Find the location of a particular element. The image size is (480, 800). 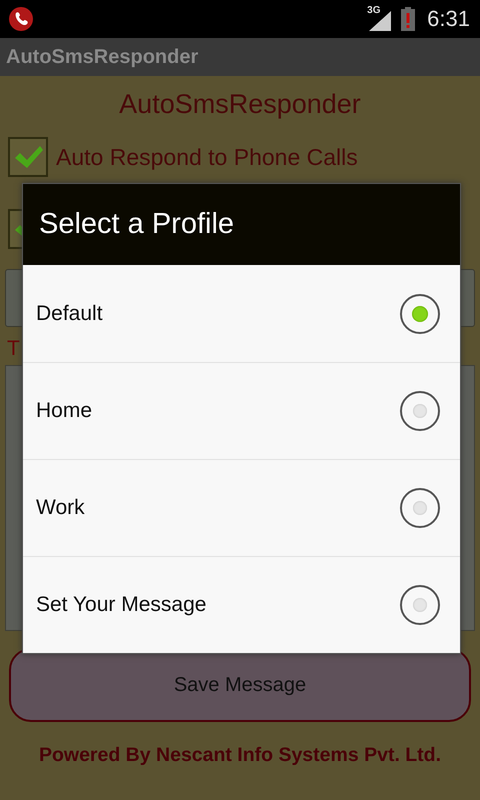

profile-option: Home is located at coordinates (241, 410).